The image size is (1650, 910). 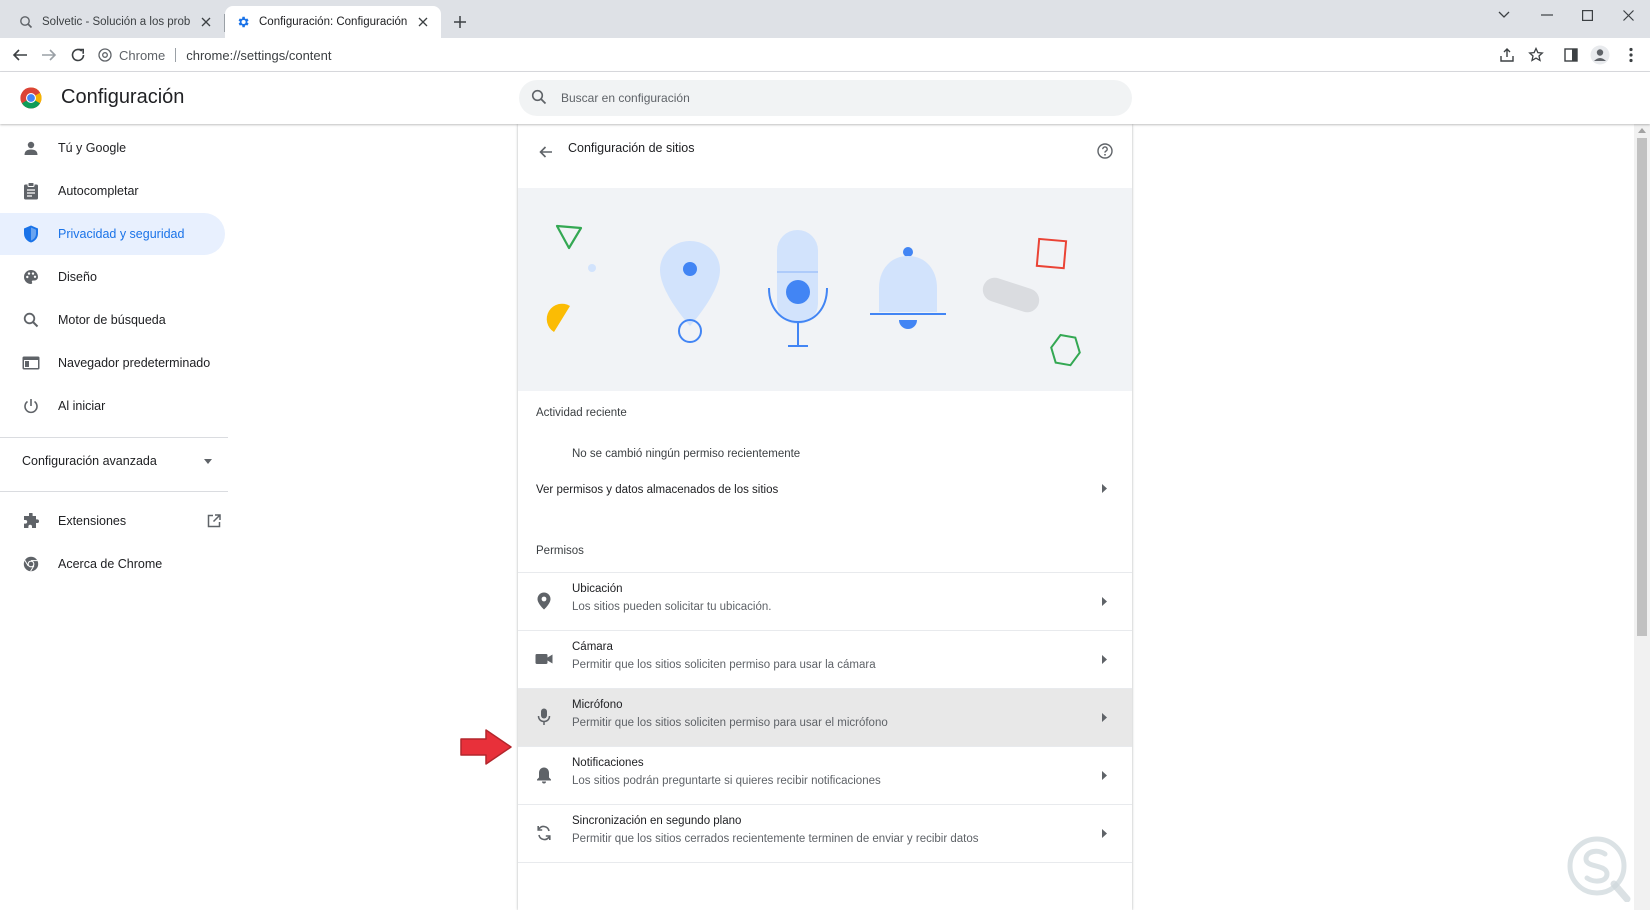 I want to click on sidebar-advanced-toggle: Configuración avanzada, so click(x=117, y=461).